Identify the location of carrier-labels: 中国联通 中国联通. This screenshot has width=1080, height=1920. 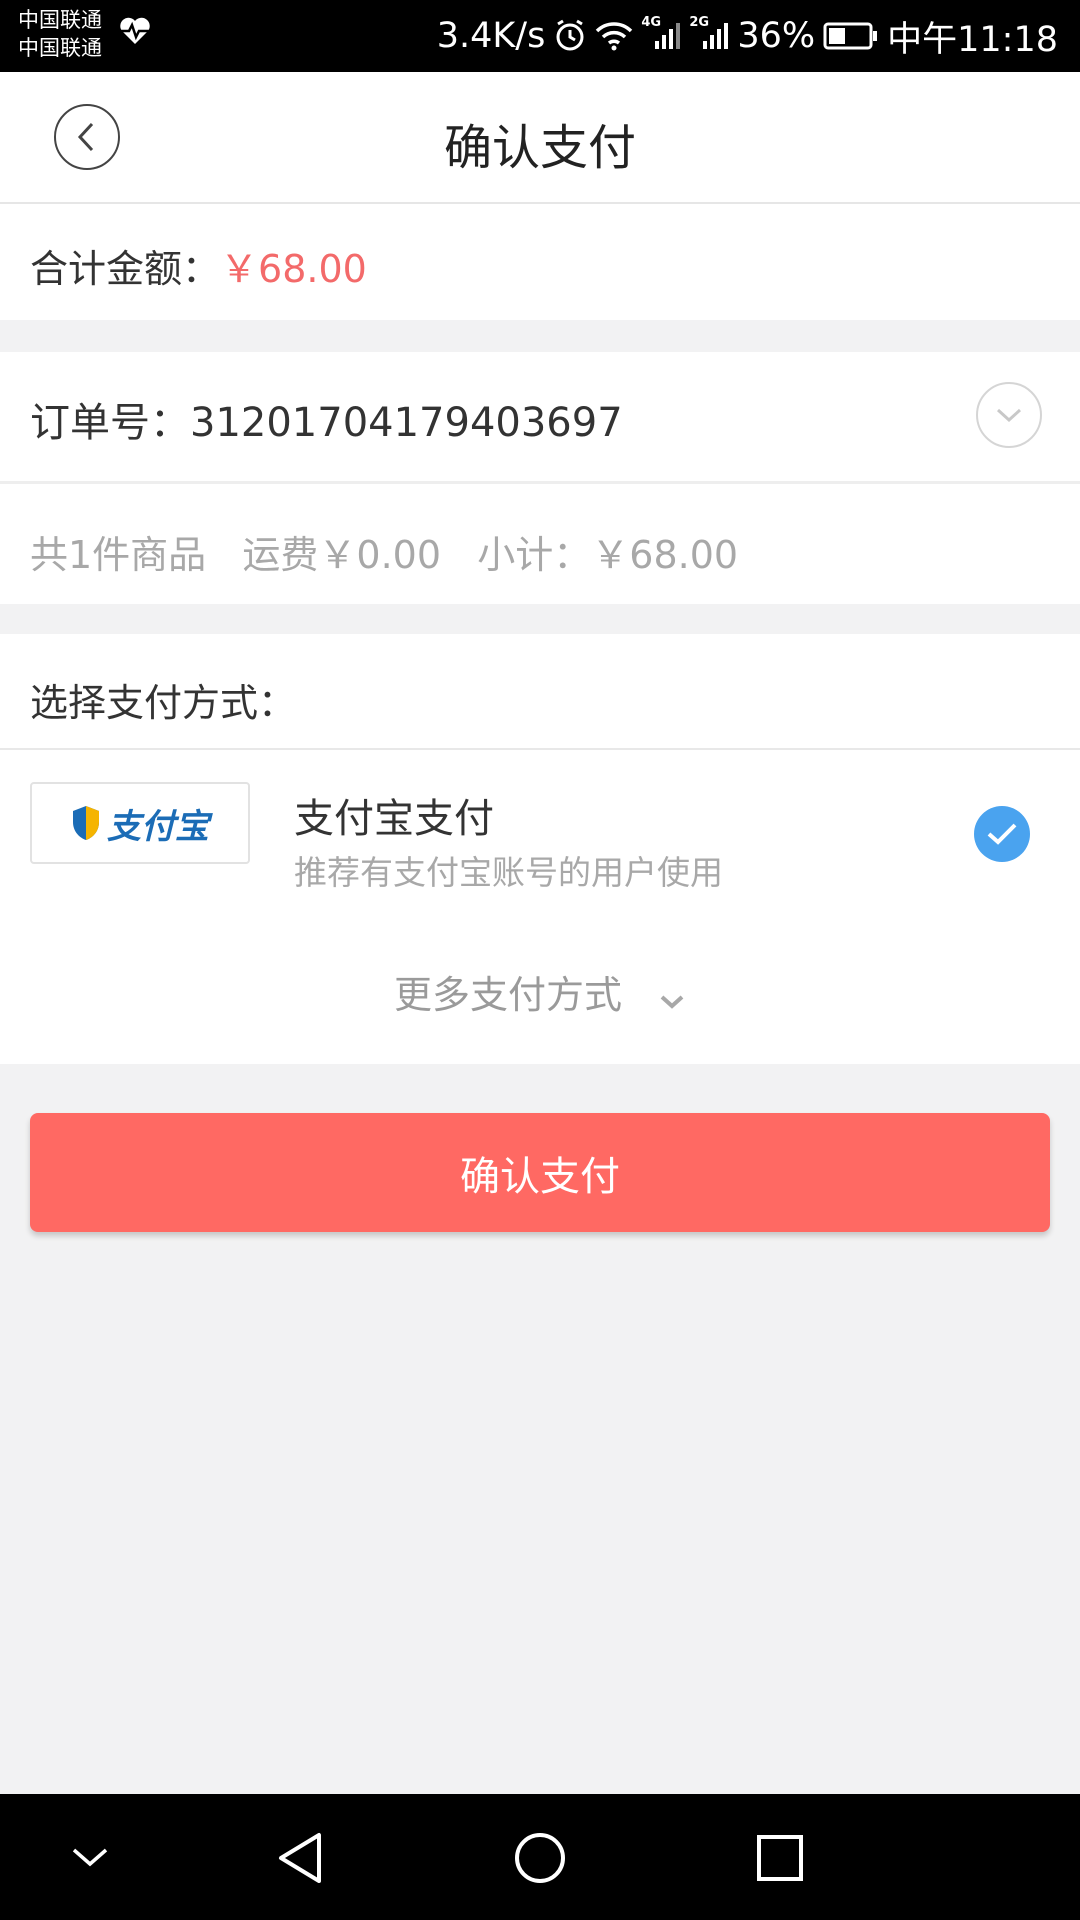
(60, 34).